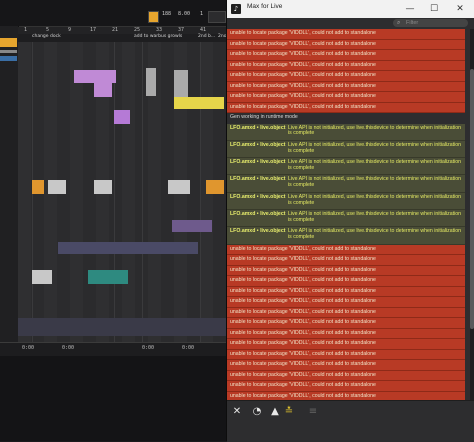  I want to click on ruler-tick: 37, so click(181, 30).